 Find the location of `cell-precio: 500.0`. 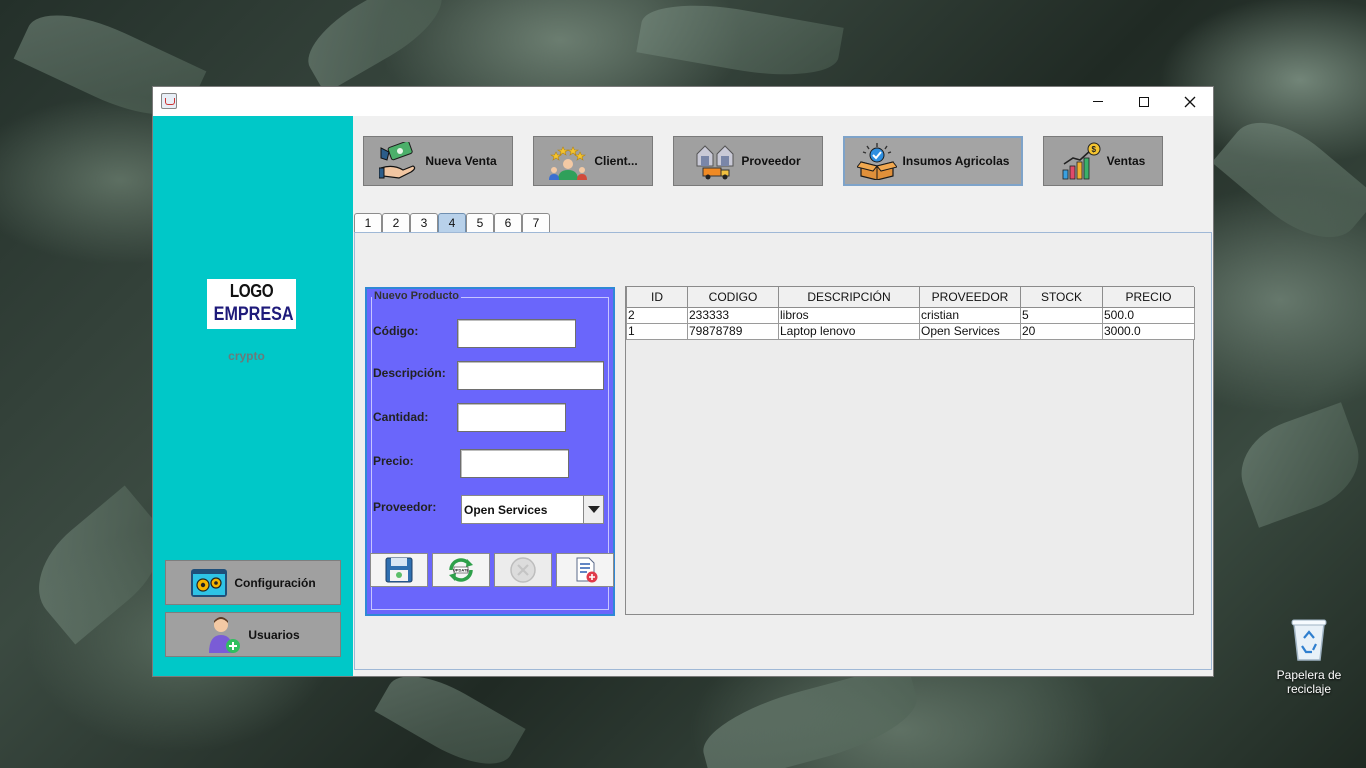

cell-precio: 500.0 is located at coordinates (1148, 315).